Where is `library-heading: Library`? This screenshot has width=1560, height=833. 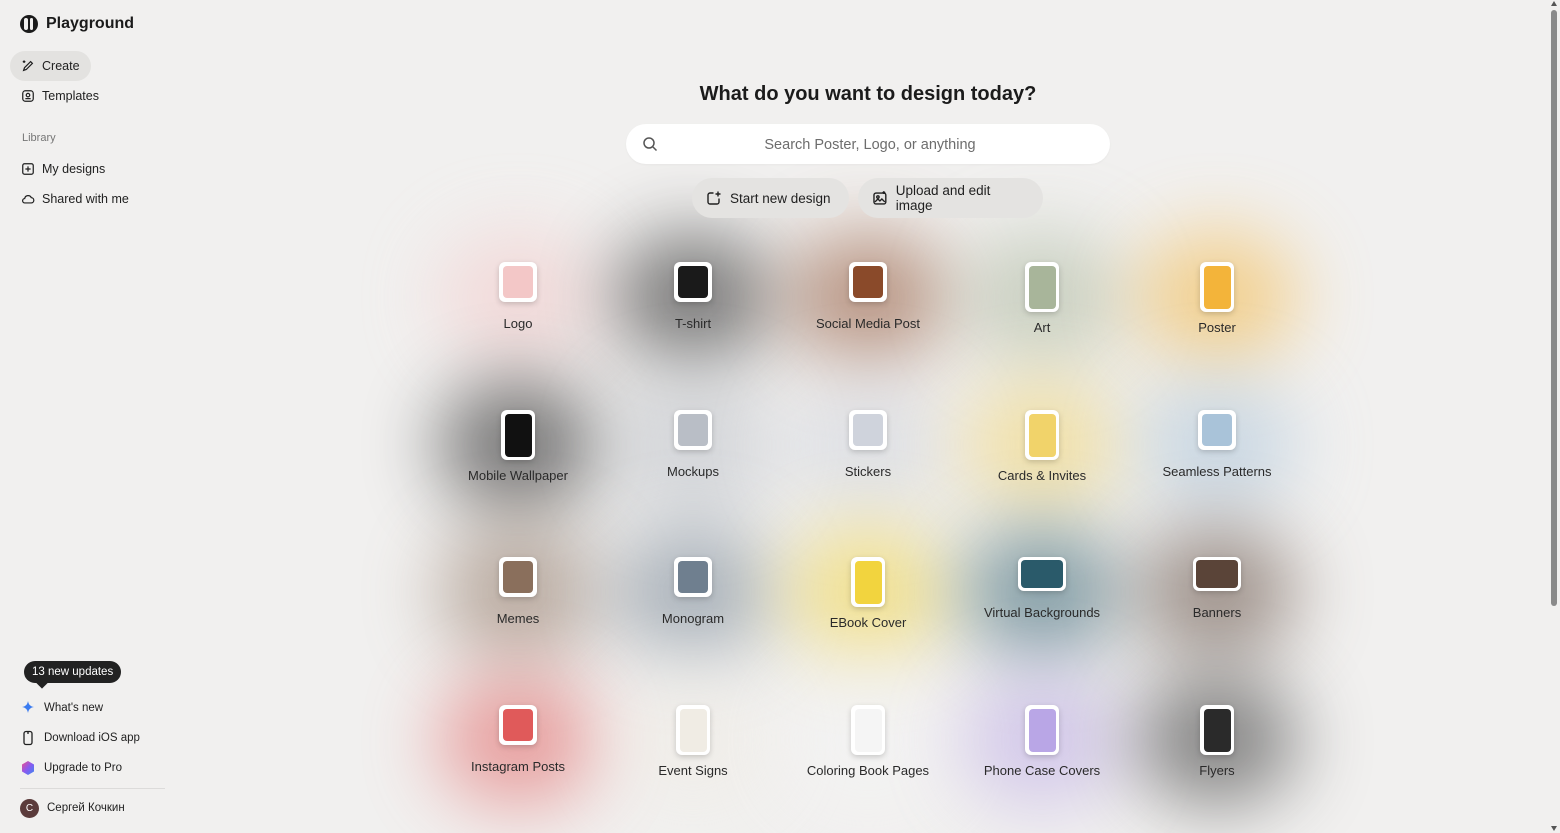
library-heading: Library is located at coordinates (39, 138).